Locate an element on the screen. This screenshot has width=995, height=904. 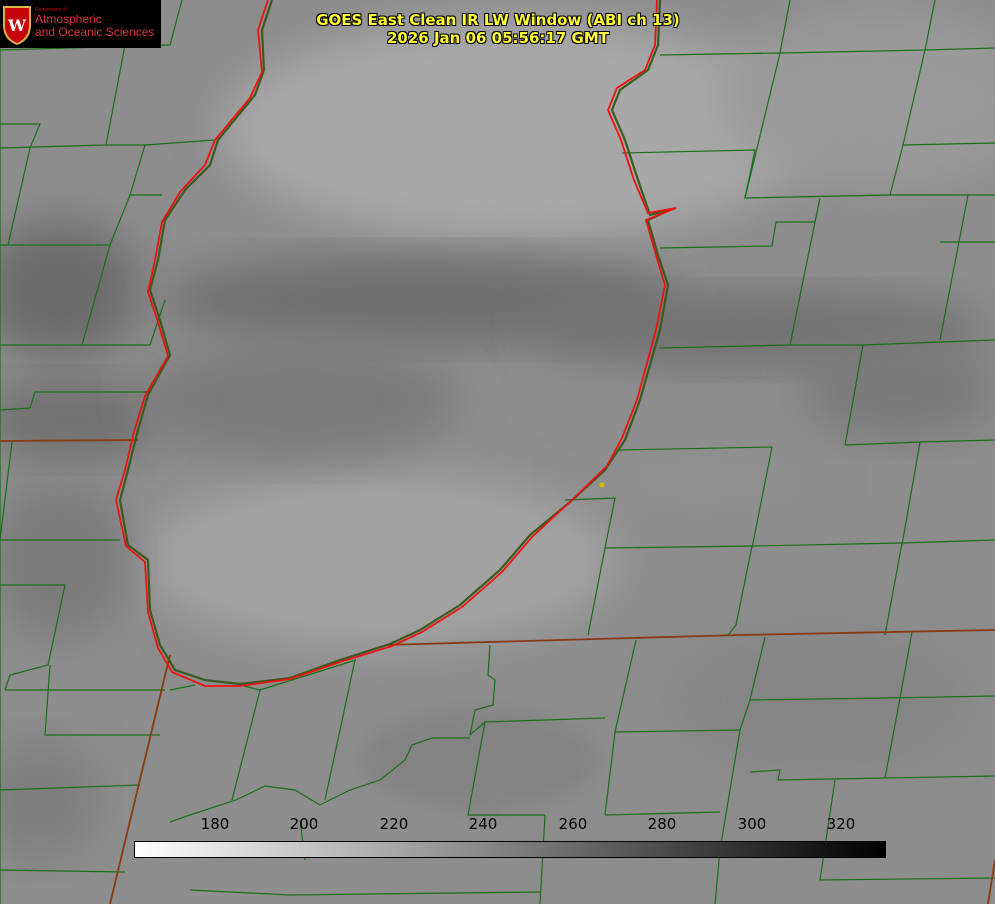
colorbar-tick-label: 200 is located at coordinates (304, 824).